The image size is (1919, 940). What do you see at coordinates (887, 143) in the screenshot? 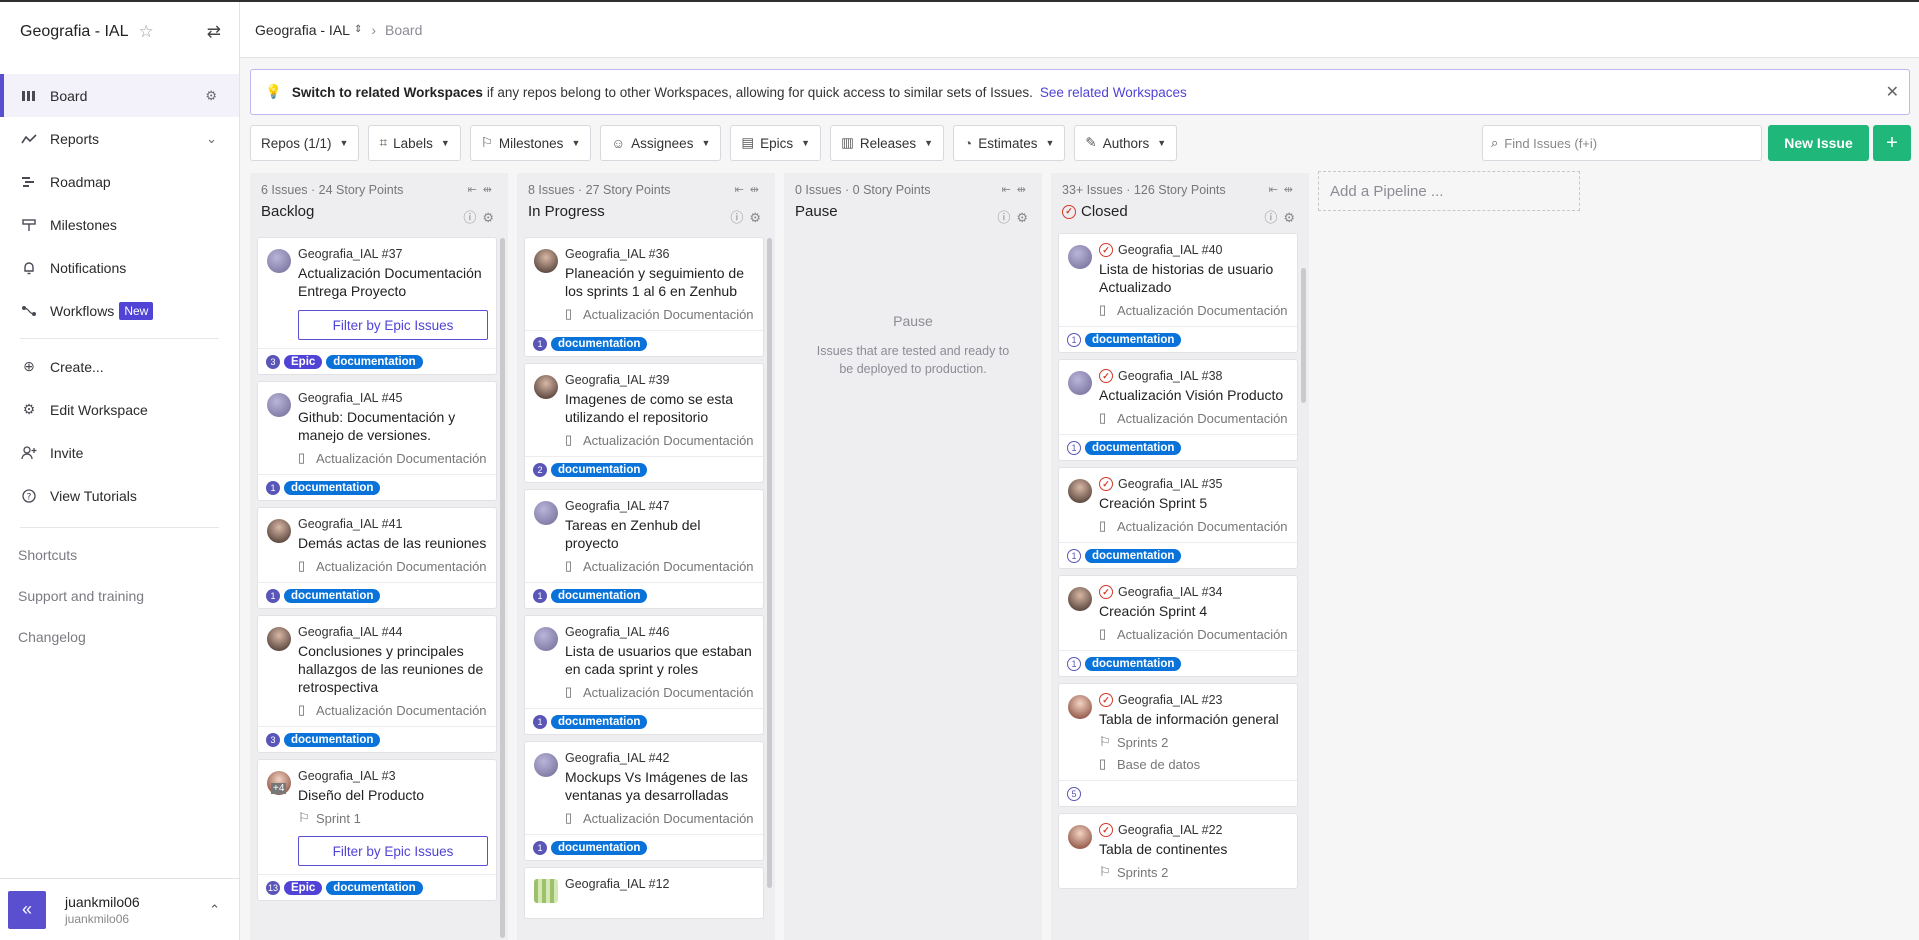
I see `releases-filter: ▥ Releases ▼` at bounding box center [887, 143].